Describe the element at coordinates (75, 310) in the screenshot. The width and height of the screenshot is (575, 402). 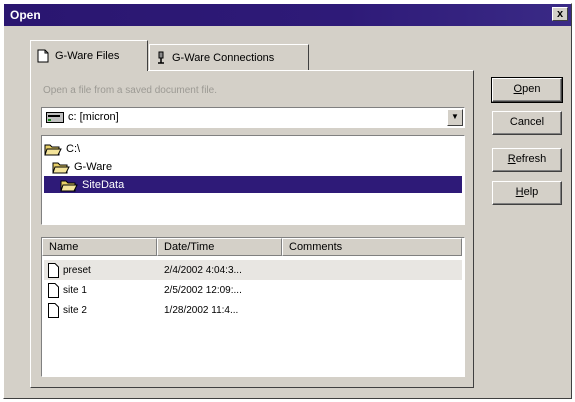
I see `file-name: site 2` at that location.